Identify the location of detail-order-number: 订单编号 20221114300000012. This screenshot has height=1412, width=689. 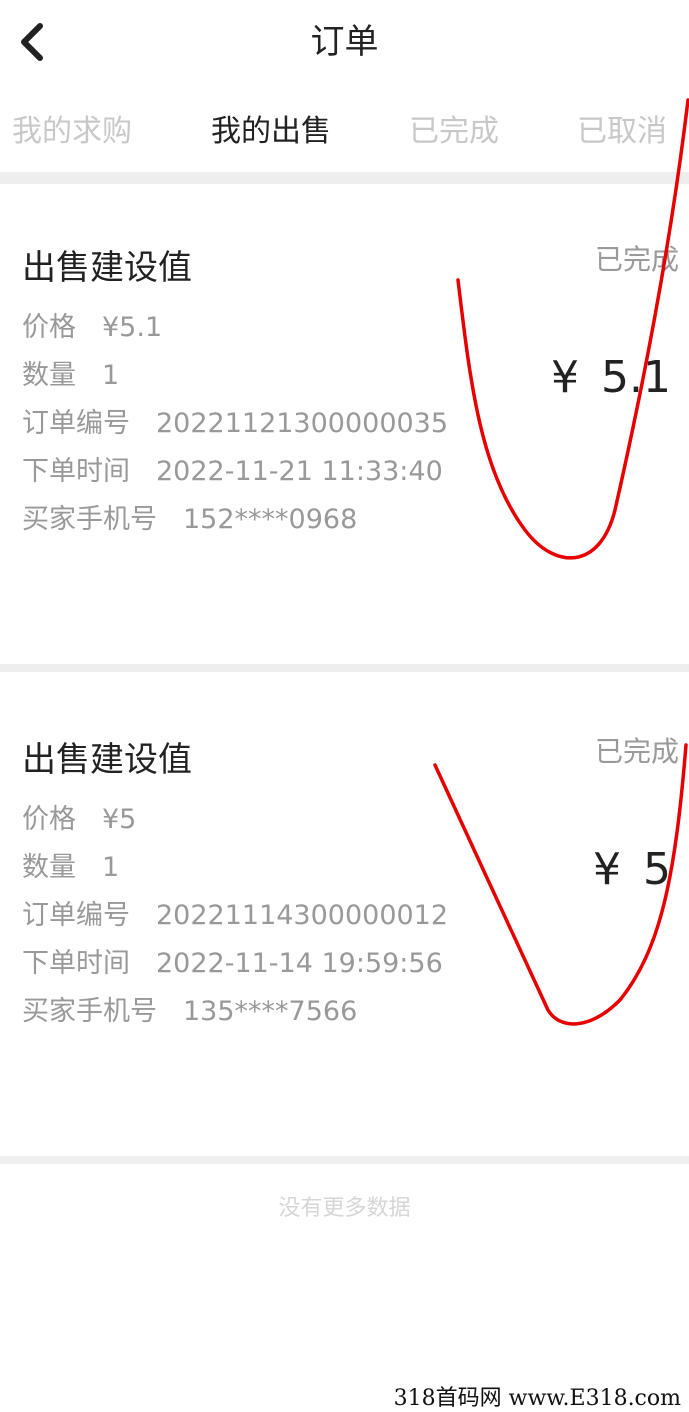
(235, 920).